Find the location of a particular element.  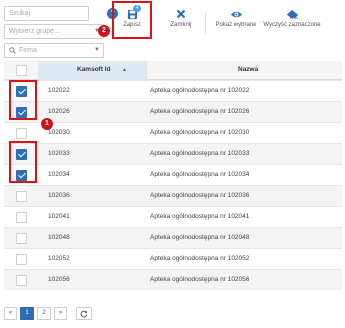

cell-nazwa: Apteka ogólnodostępna nr 102048 is located at coordinates (200, 237).